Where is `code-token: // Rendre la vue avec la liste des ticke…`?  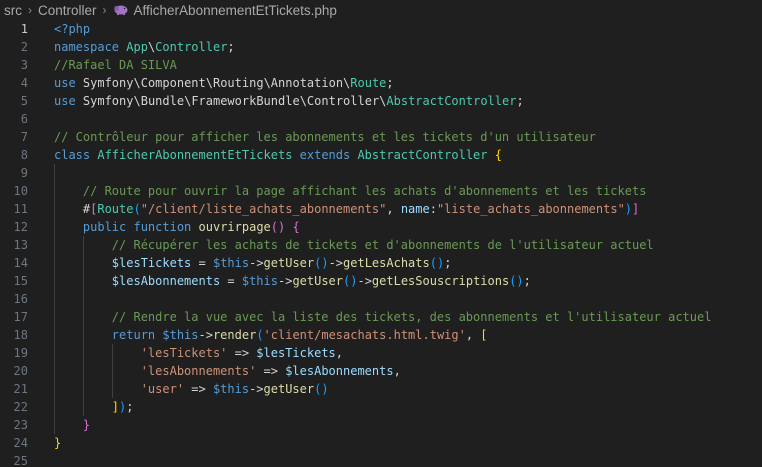 code-token: // Rendre la vue avec la liste des ticke… is located at coordinates (383, 317).